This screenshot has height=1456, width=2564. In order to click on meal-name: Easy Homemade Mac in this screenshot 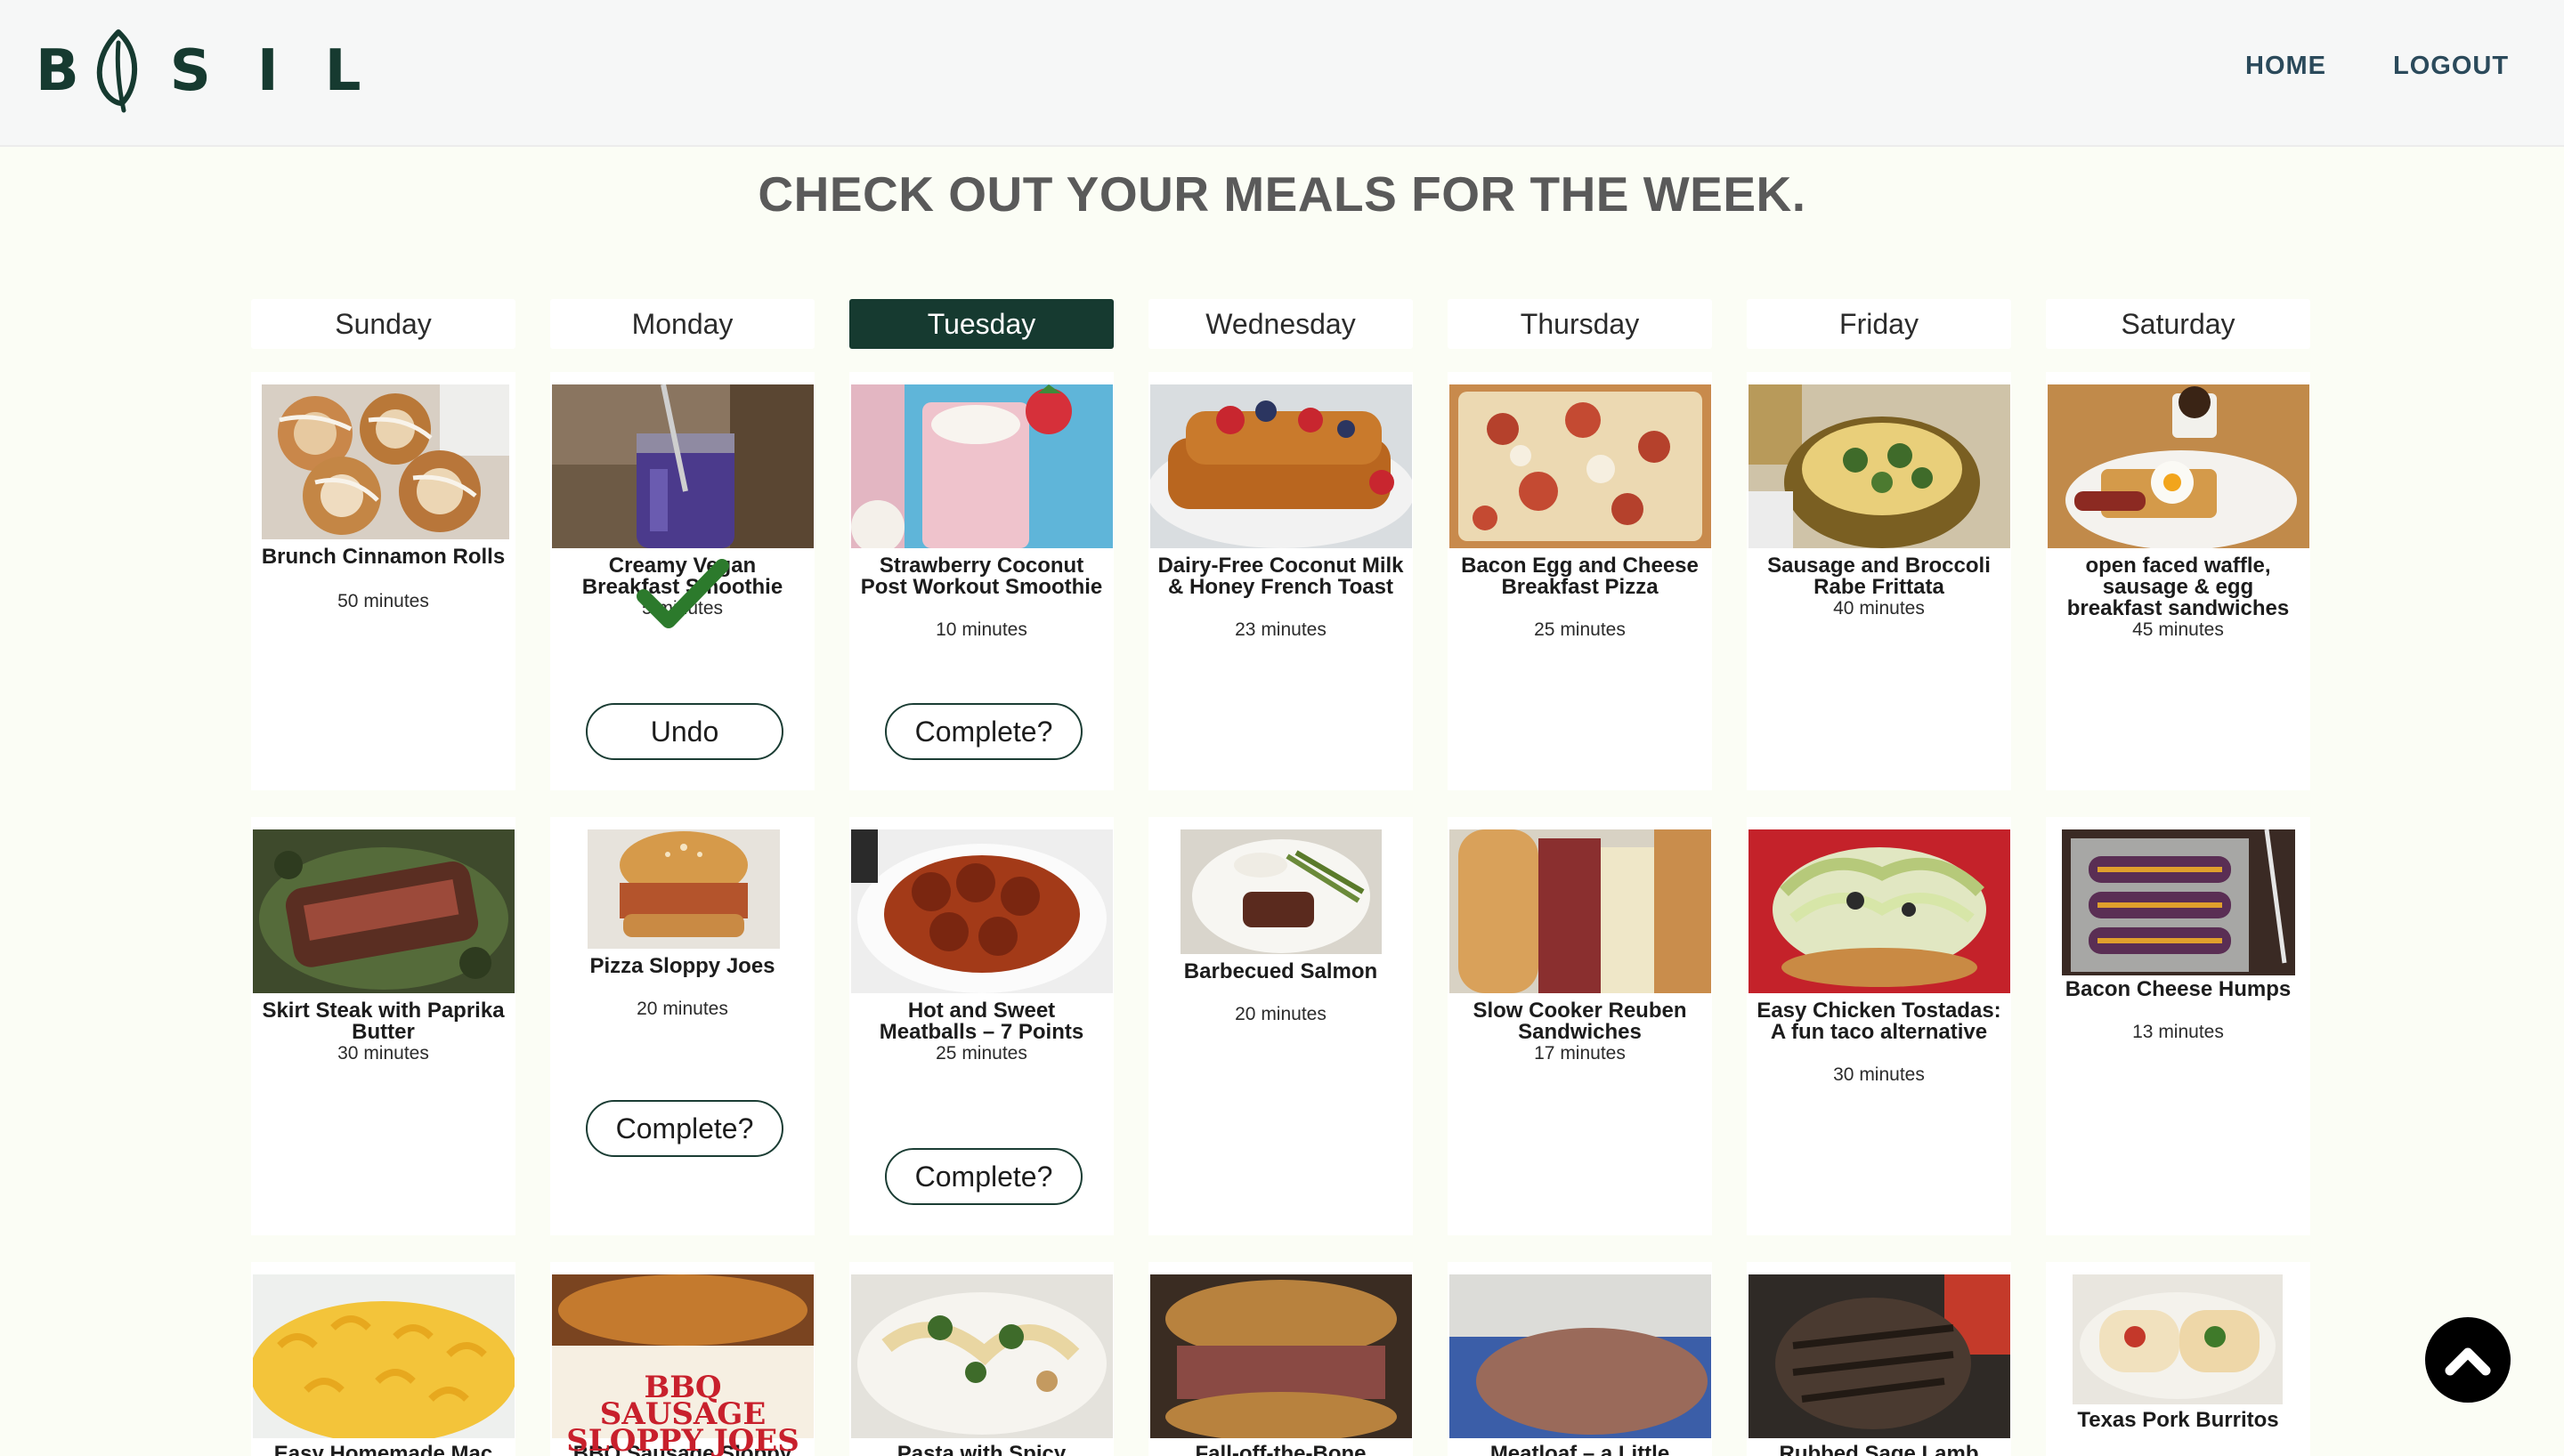, I will do `click(383, 1449)`.